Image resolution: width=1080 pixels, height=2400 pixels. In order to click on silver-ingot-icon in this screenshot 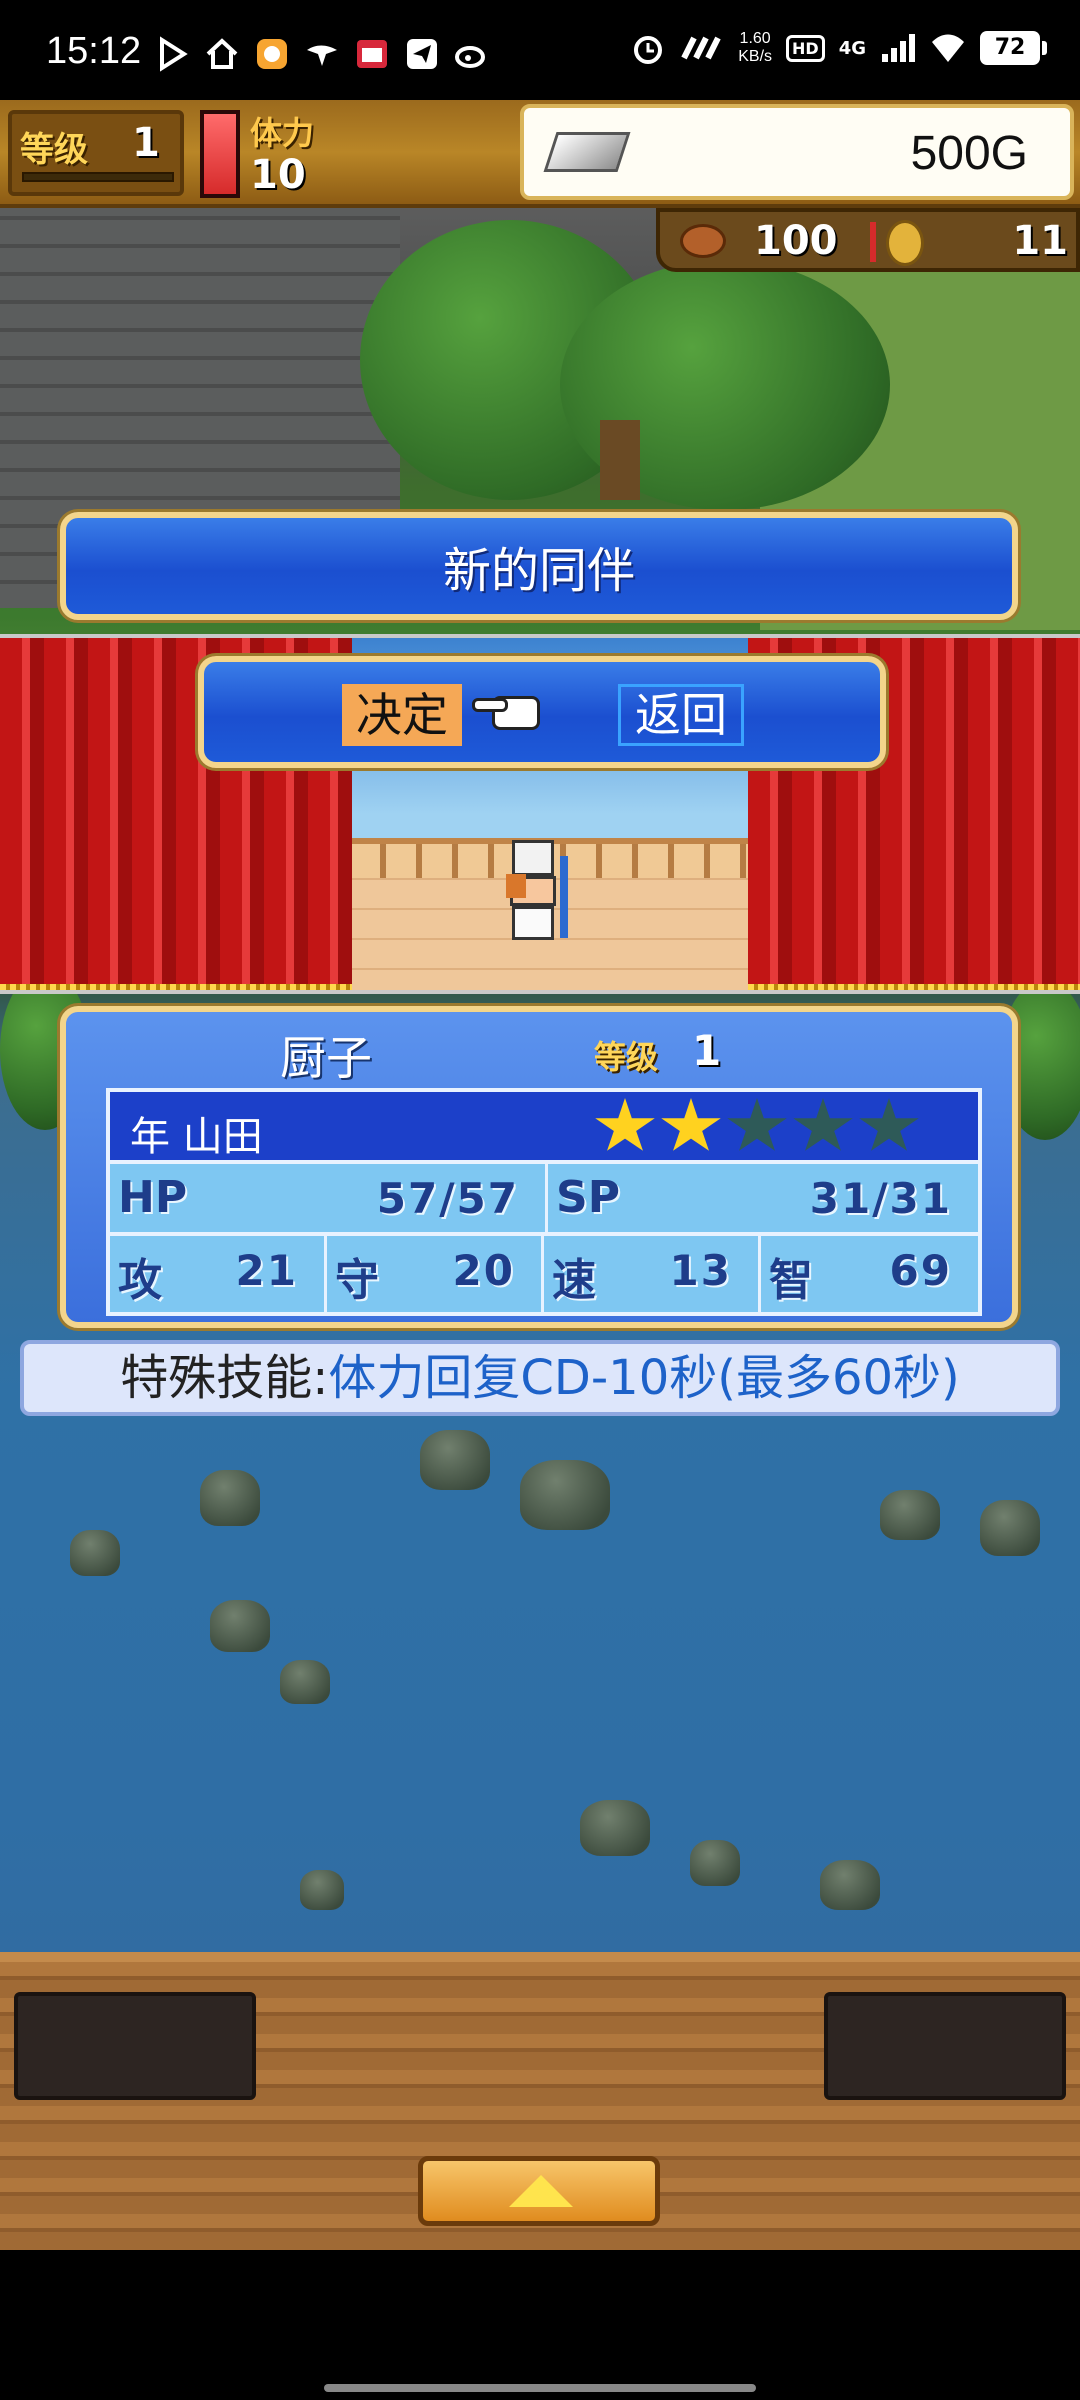, I will do `click(587, 152)`.